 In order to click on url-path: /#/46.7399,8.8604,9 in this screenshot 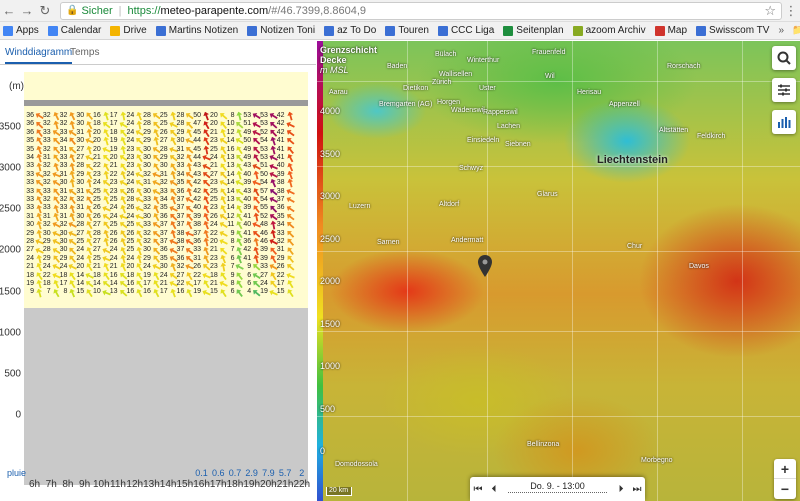, I will do `click(317, 10)`.